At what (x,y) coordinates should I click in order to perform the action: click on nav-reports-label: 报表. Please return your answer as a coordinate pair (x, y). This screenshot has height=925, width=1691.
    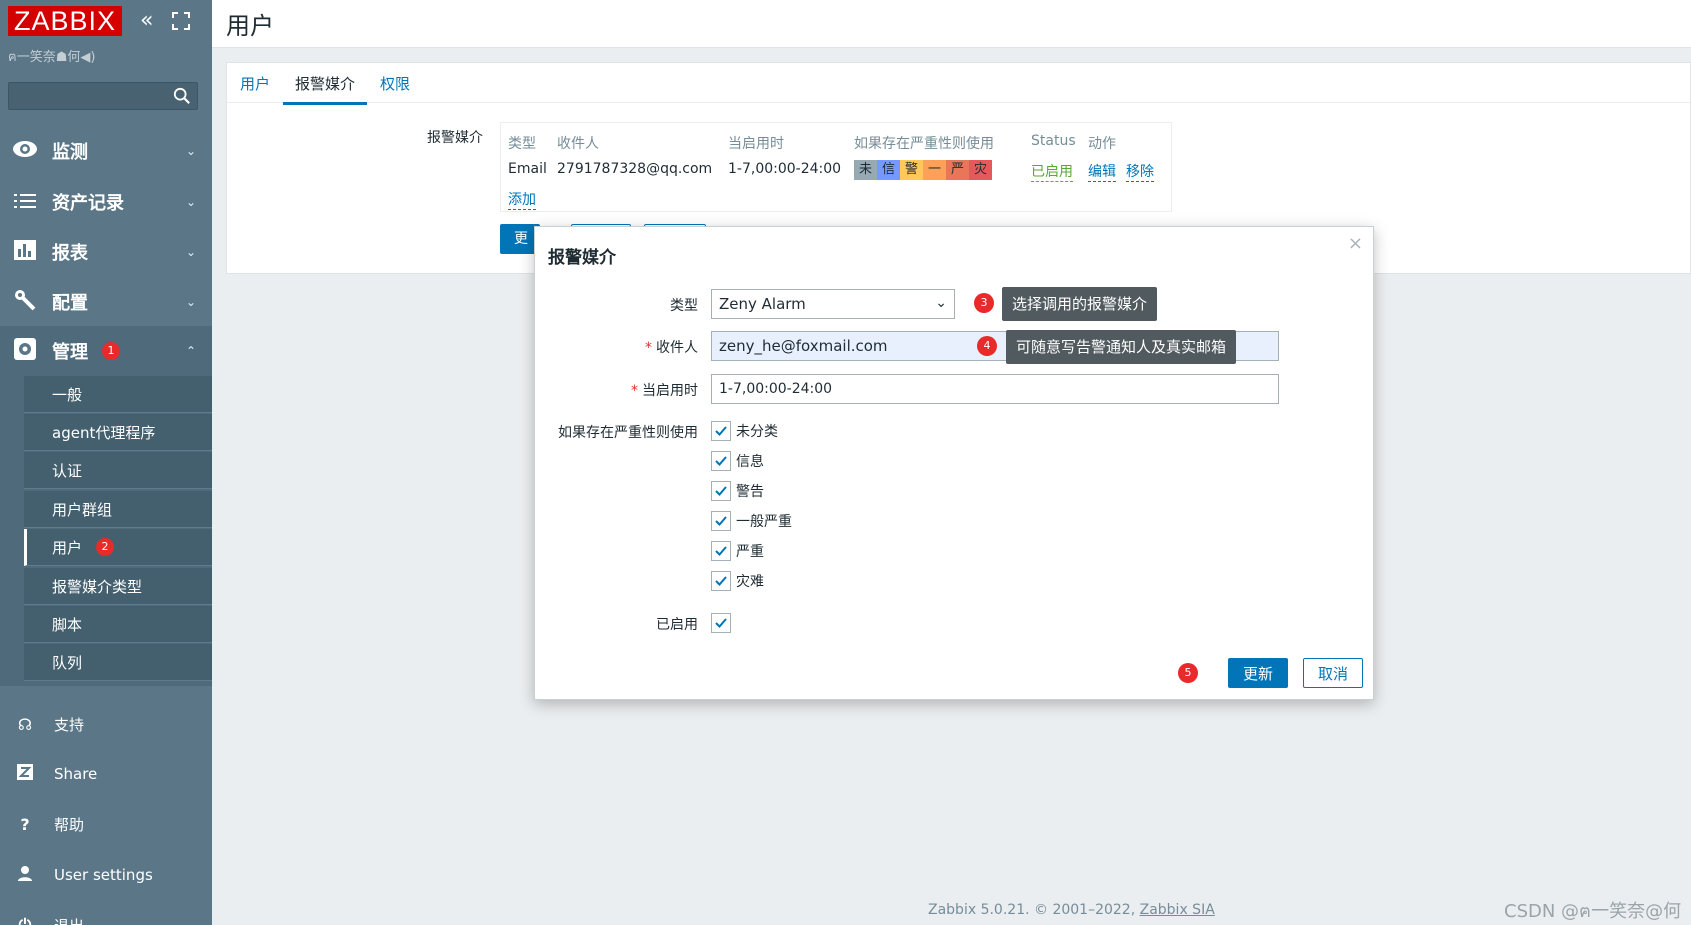
    Looking at the image, I should click on (70, 253).